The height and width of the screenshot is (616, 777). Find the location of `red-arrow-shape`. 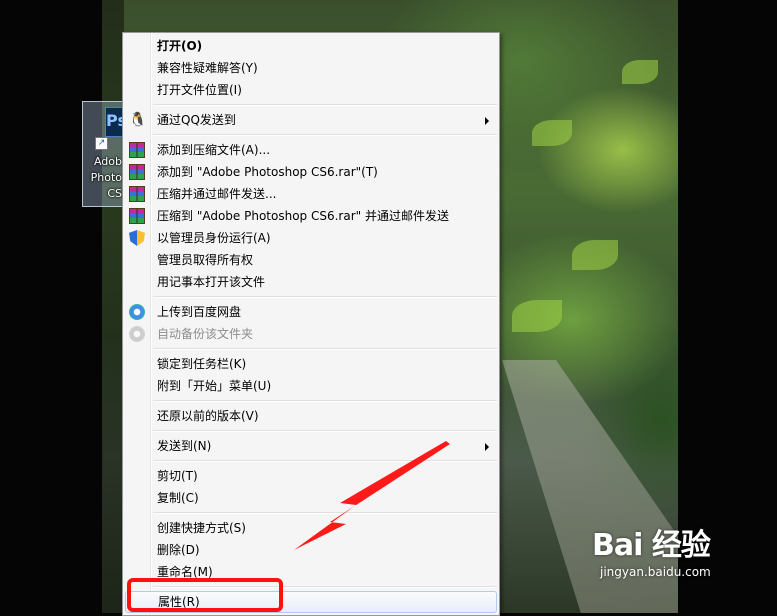

red-arrow-shape is located at coordinates (372, 495).